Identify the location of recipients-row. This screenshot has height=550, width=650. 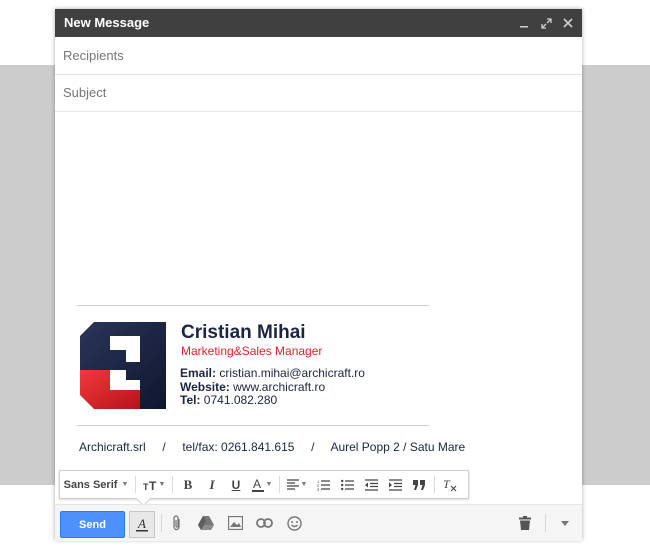
(318, 56).